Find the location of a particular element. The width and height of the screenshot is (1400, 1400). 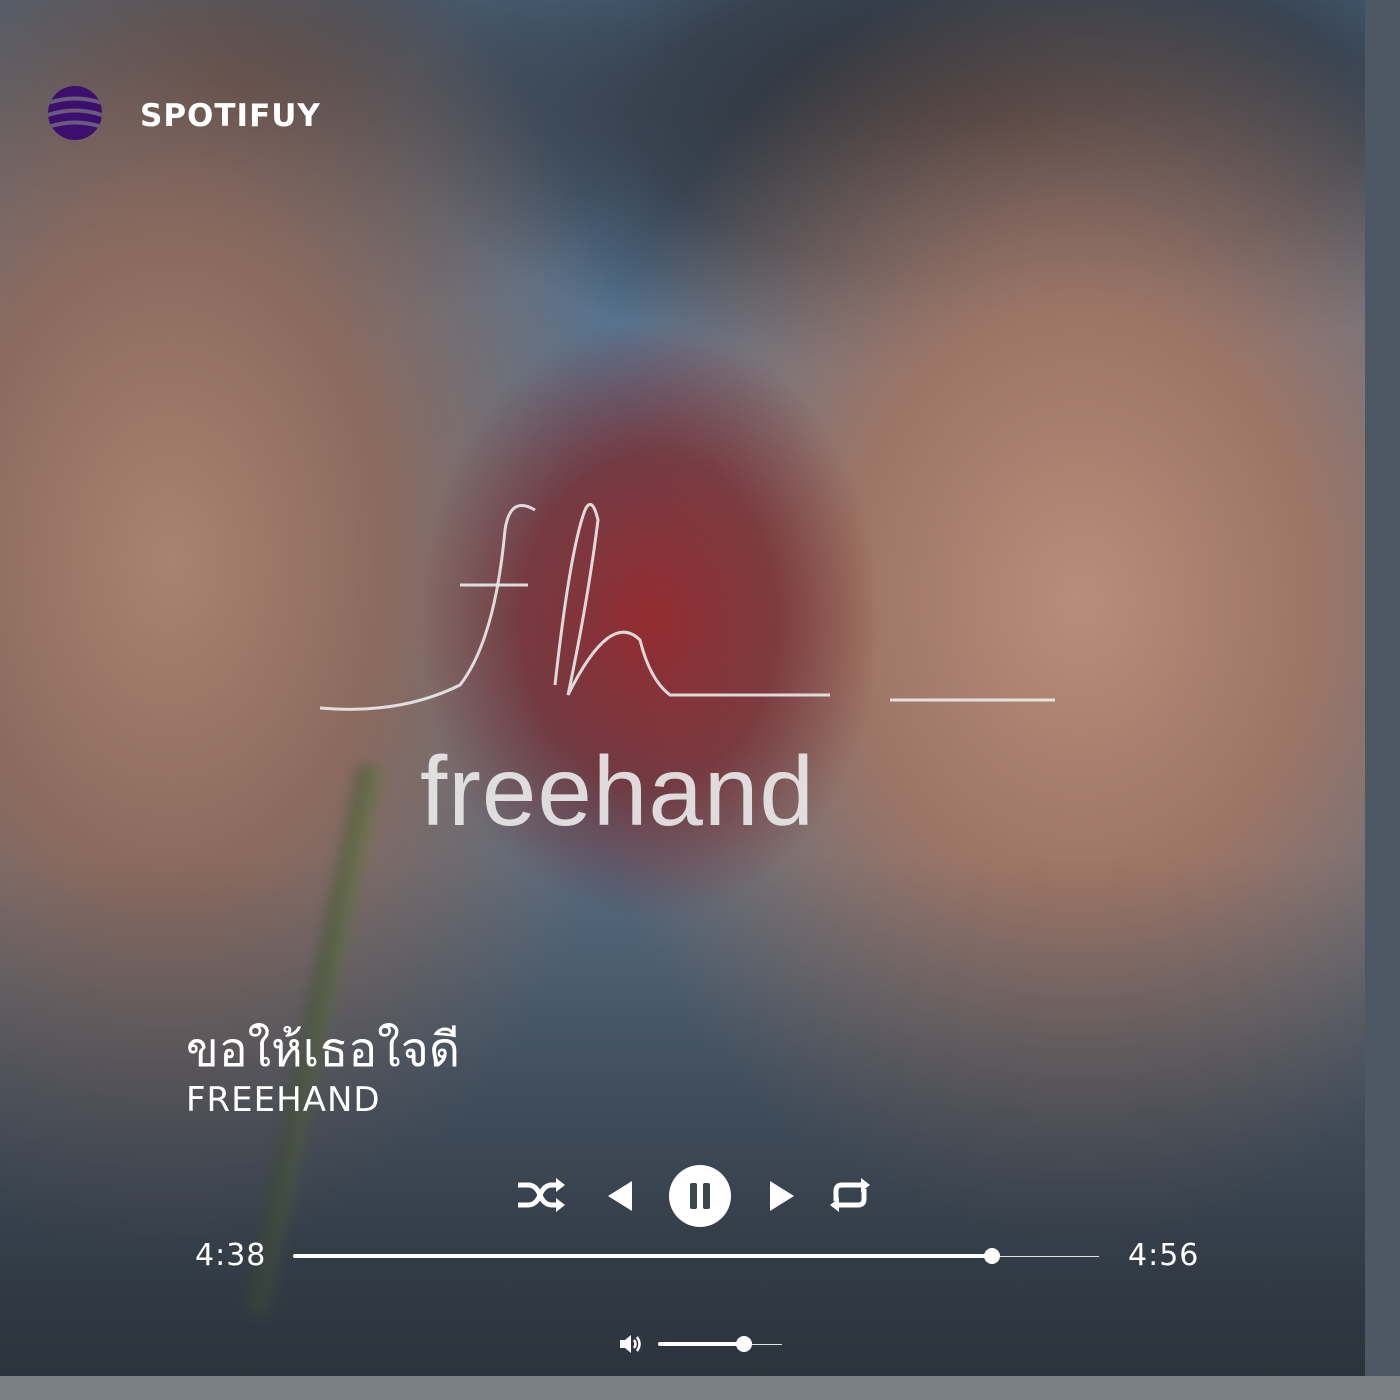

pause-button is located at coordinates (700, 1196).